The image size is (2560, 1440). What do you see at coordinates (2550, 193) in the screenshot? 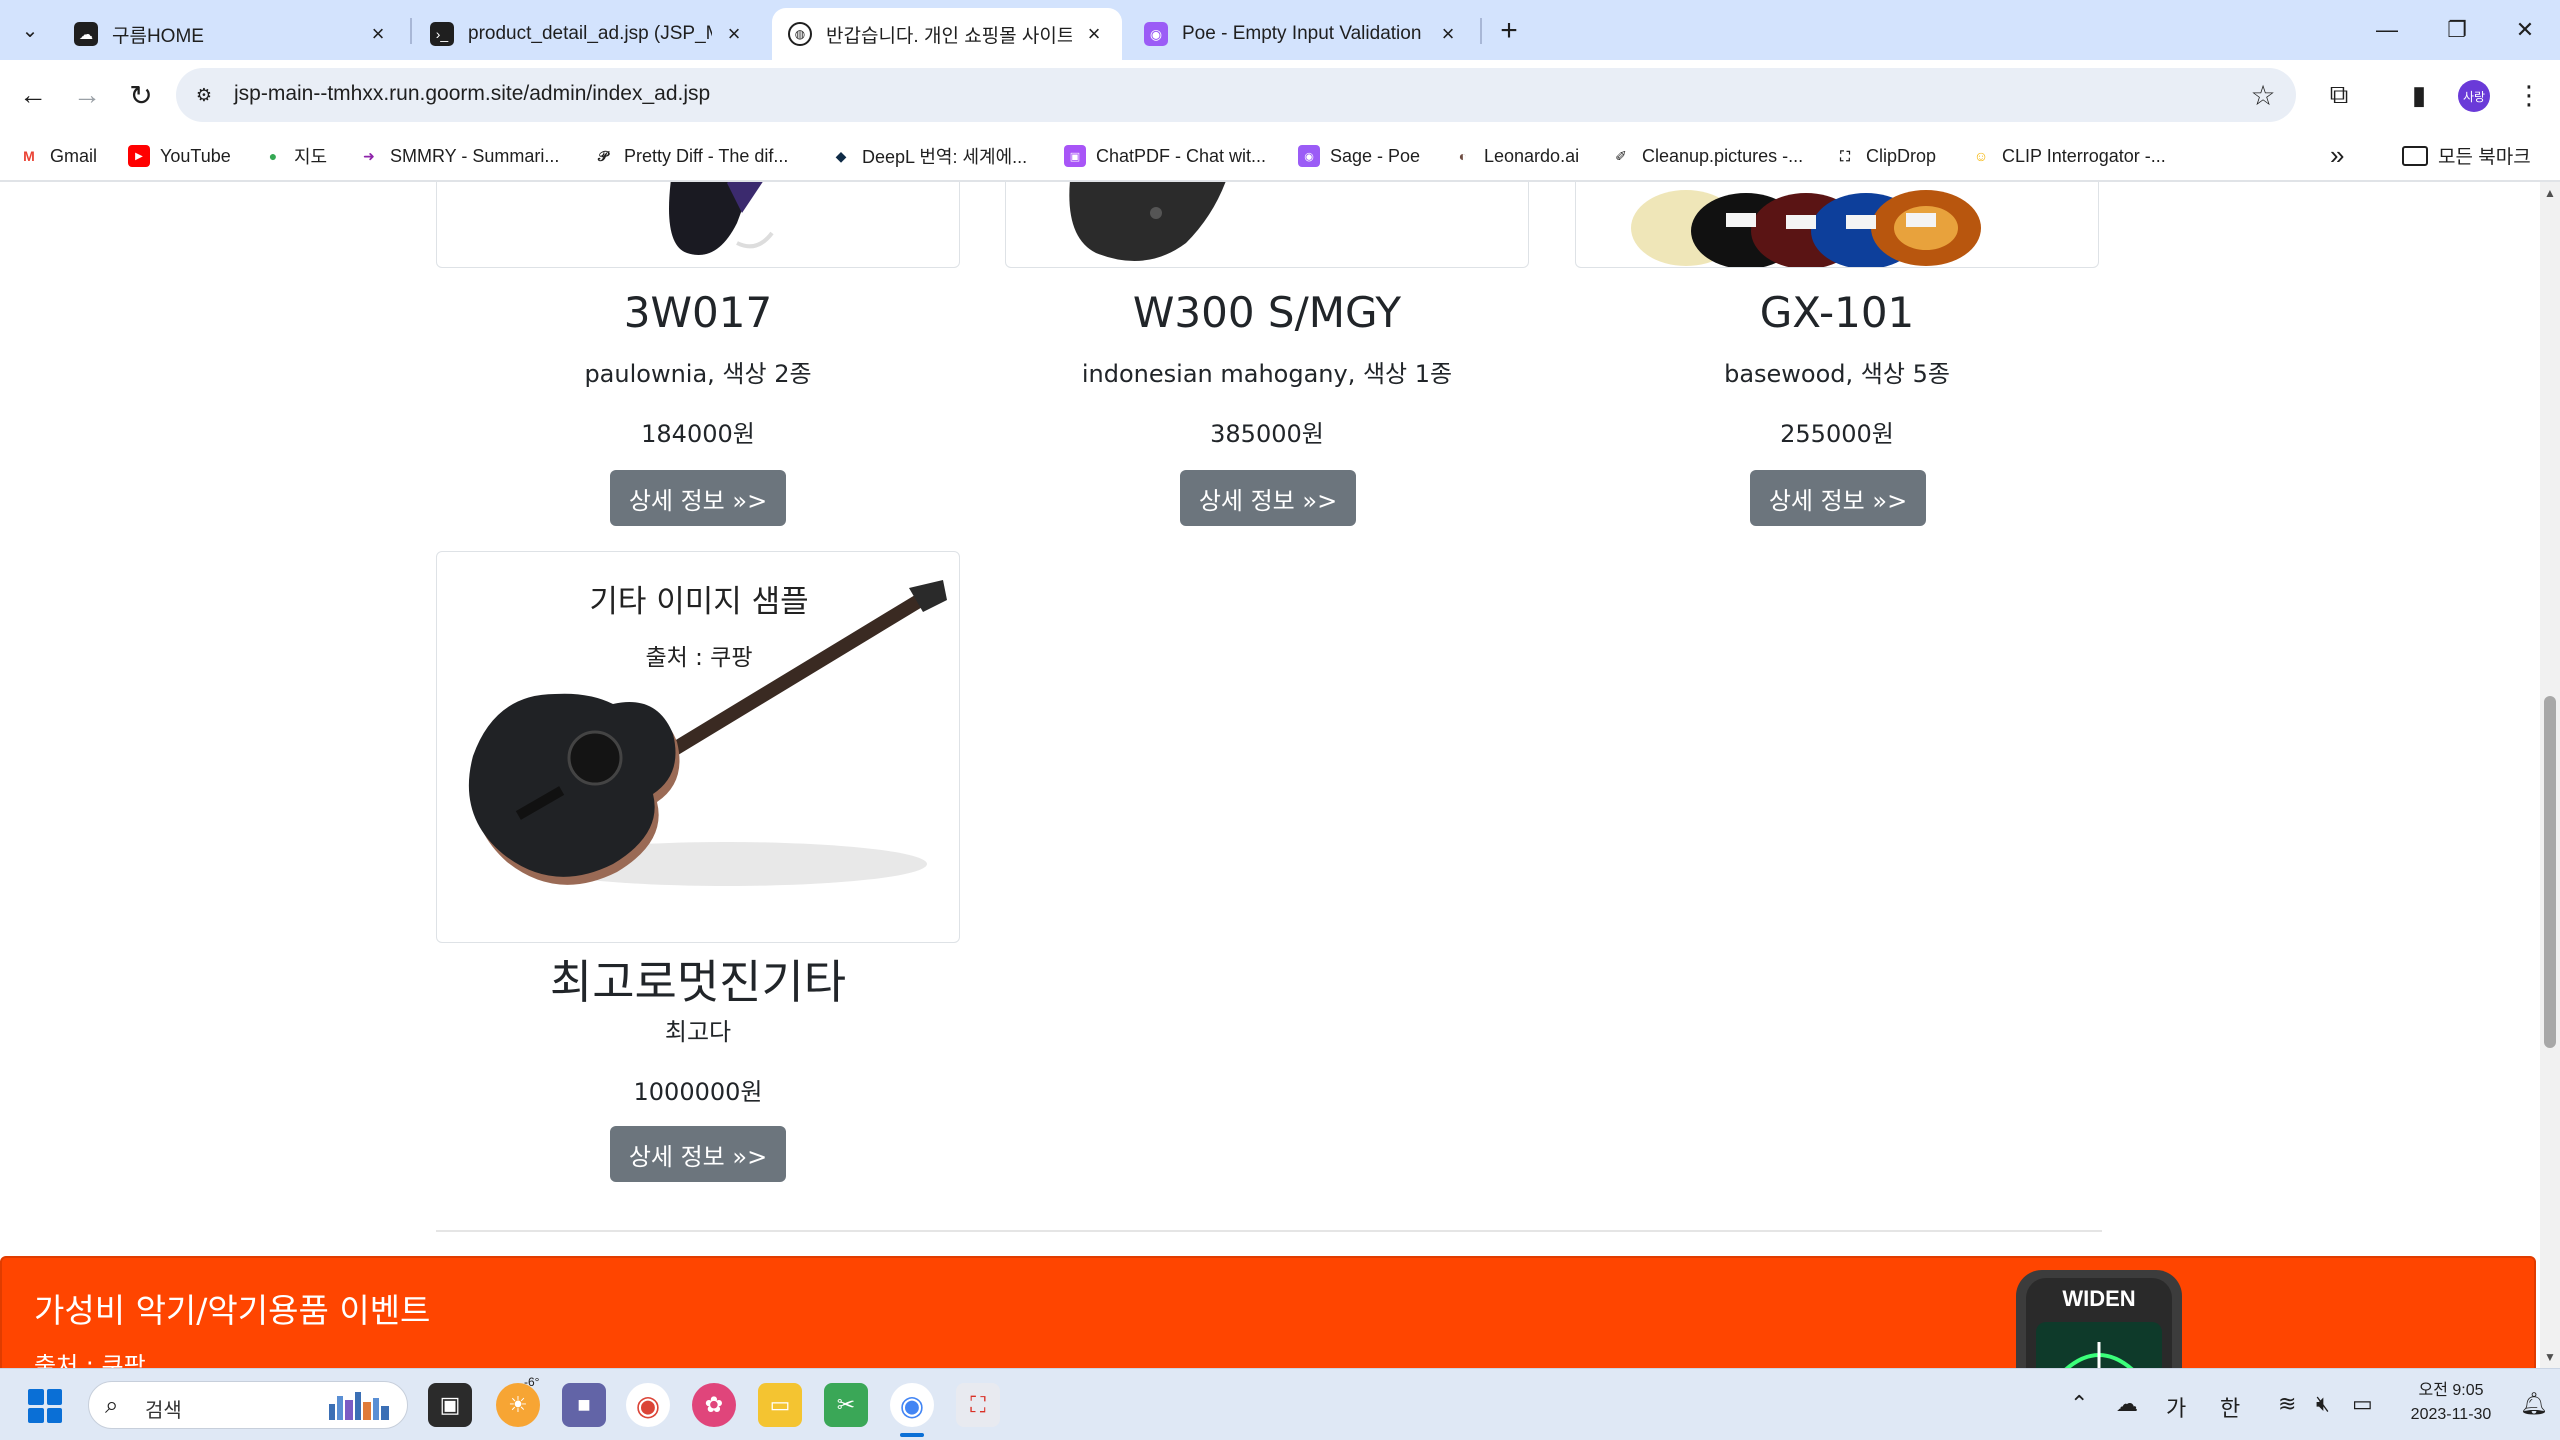
I see `scroll-up-arrow-icon: ▲` at bounding box center [2550, 193].